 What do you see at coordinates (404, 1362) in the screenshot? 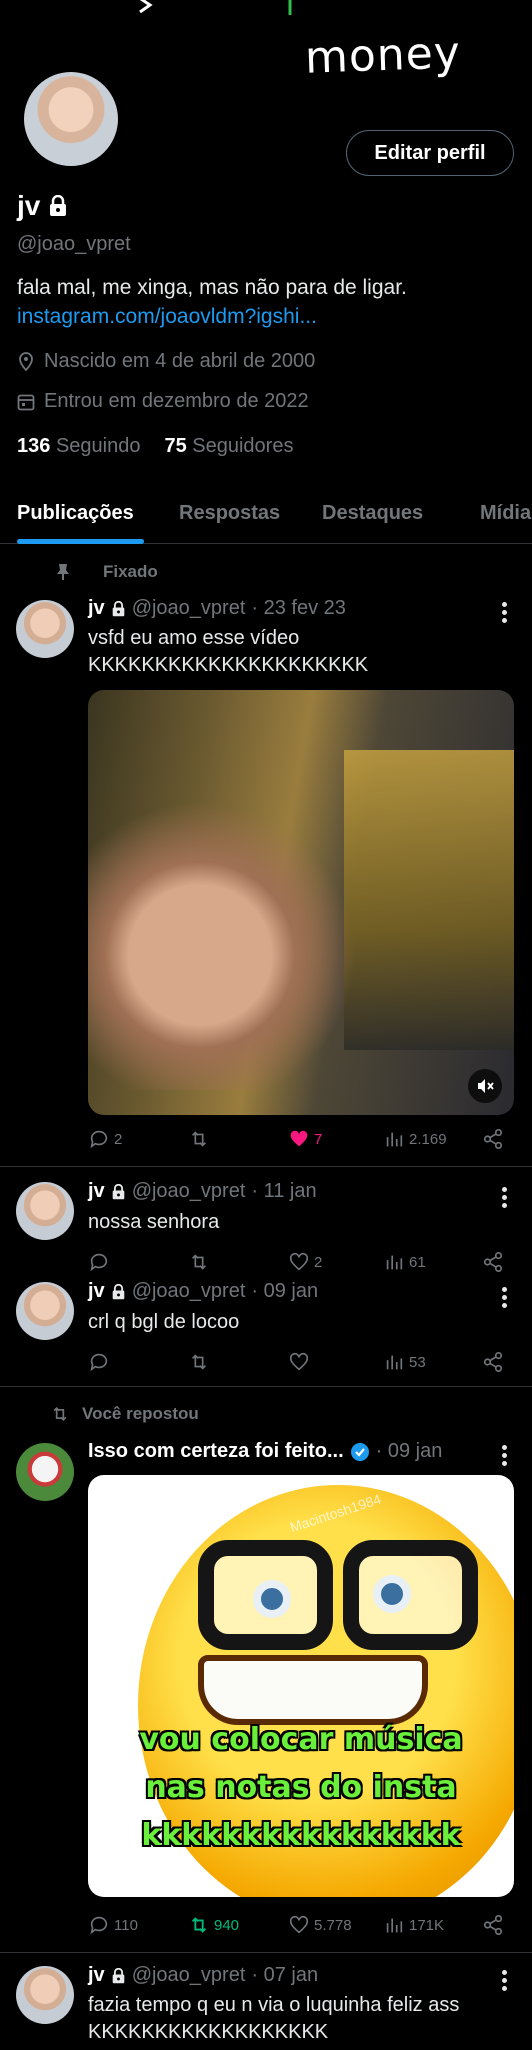
I see `views-button: 53` at bounding box center [404, 1362].